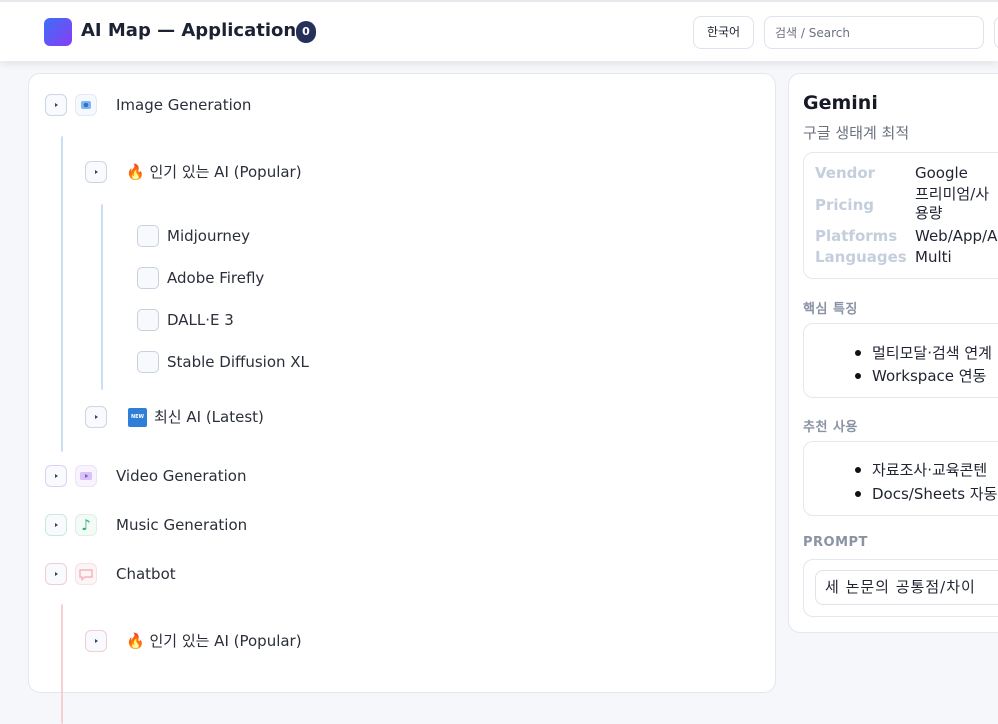 This screenshot has height=724, width=998. What do you see at coordinates (830, 309) in the screenshot?
I see `features-section-title: 핵심 특징` at bounding box center [830, 309].